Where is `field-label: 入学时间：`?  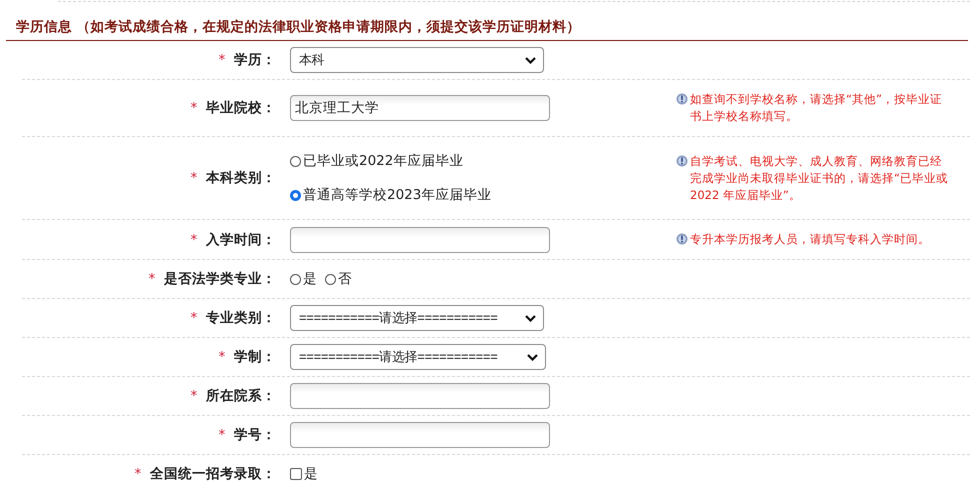 field-label: 入学时间： is located at coordinates (241, 240).